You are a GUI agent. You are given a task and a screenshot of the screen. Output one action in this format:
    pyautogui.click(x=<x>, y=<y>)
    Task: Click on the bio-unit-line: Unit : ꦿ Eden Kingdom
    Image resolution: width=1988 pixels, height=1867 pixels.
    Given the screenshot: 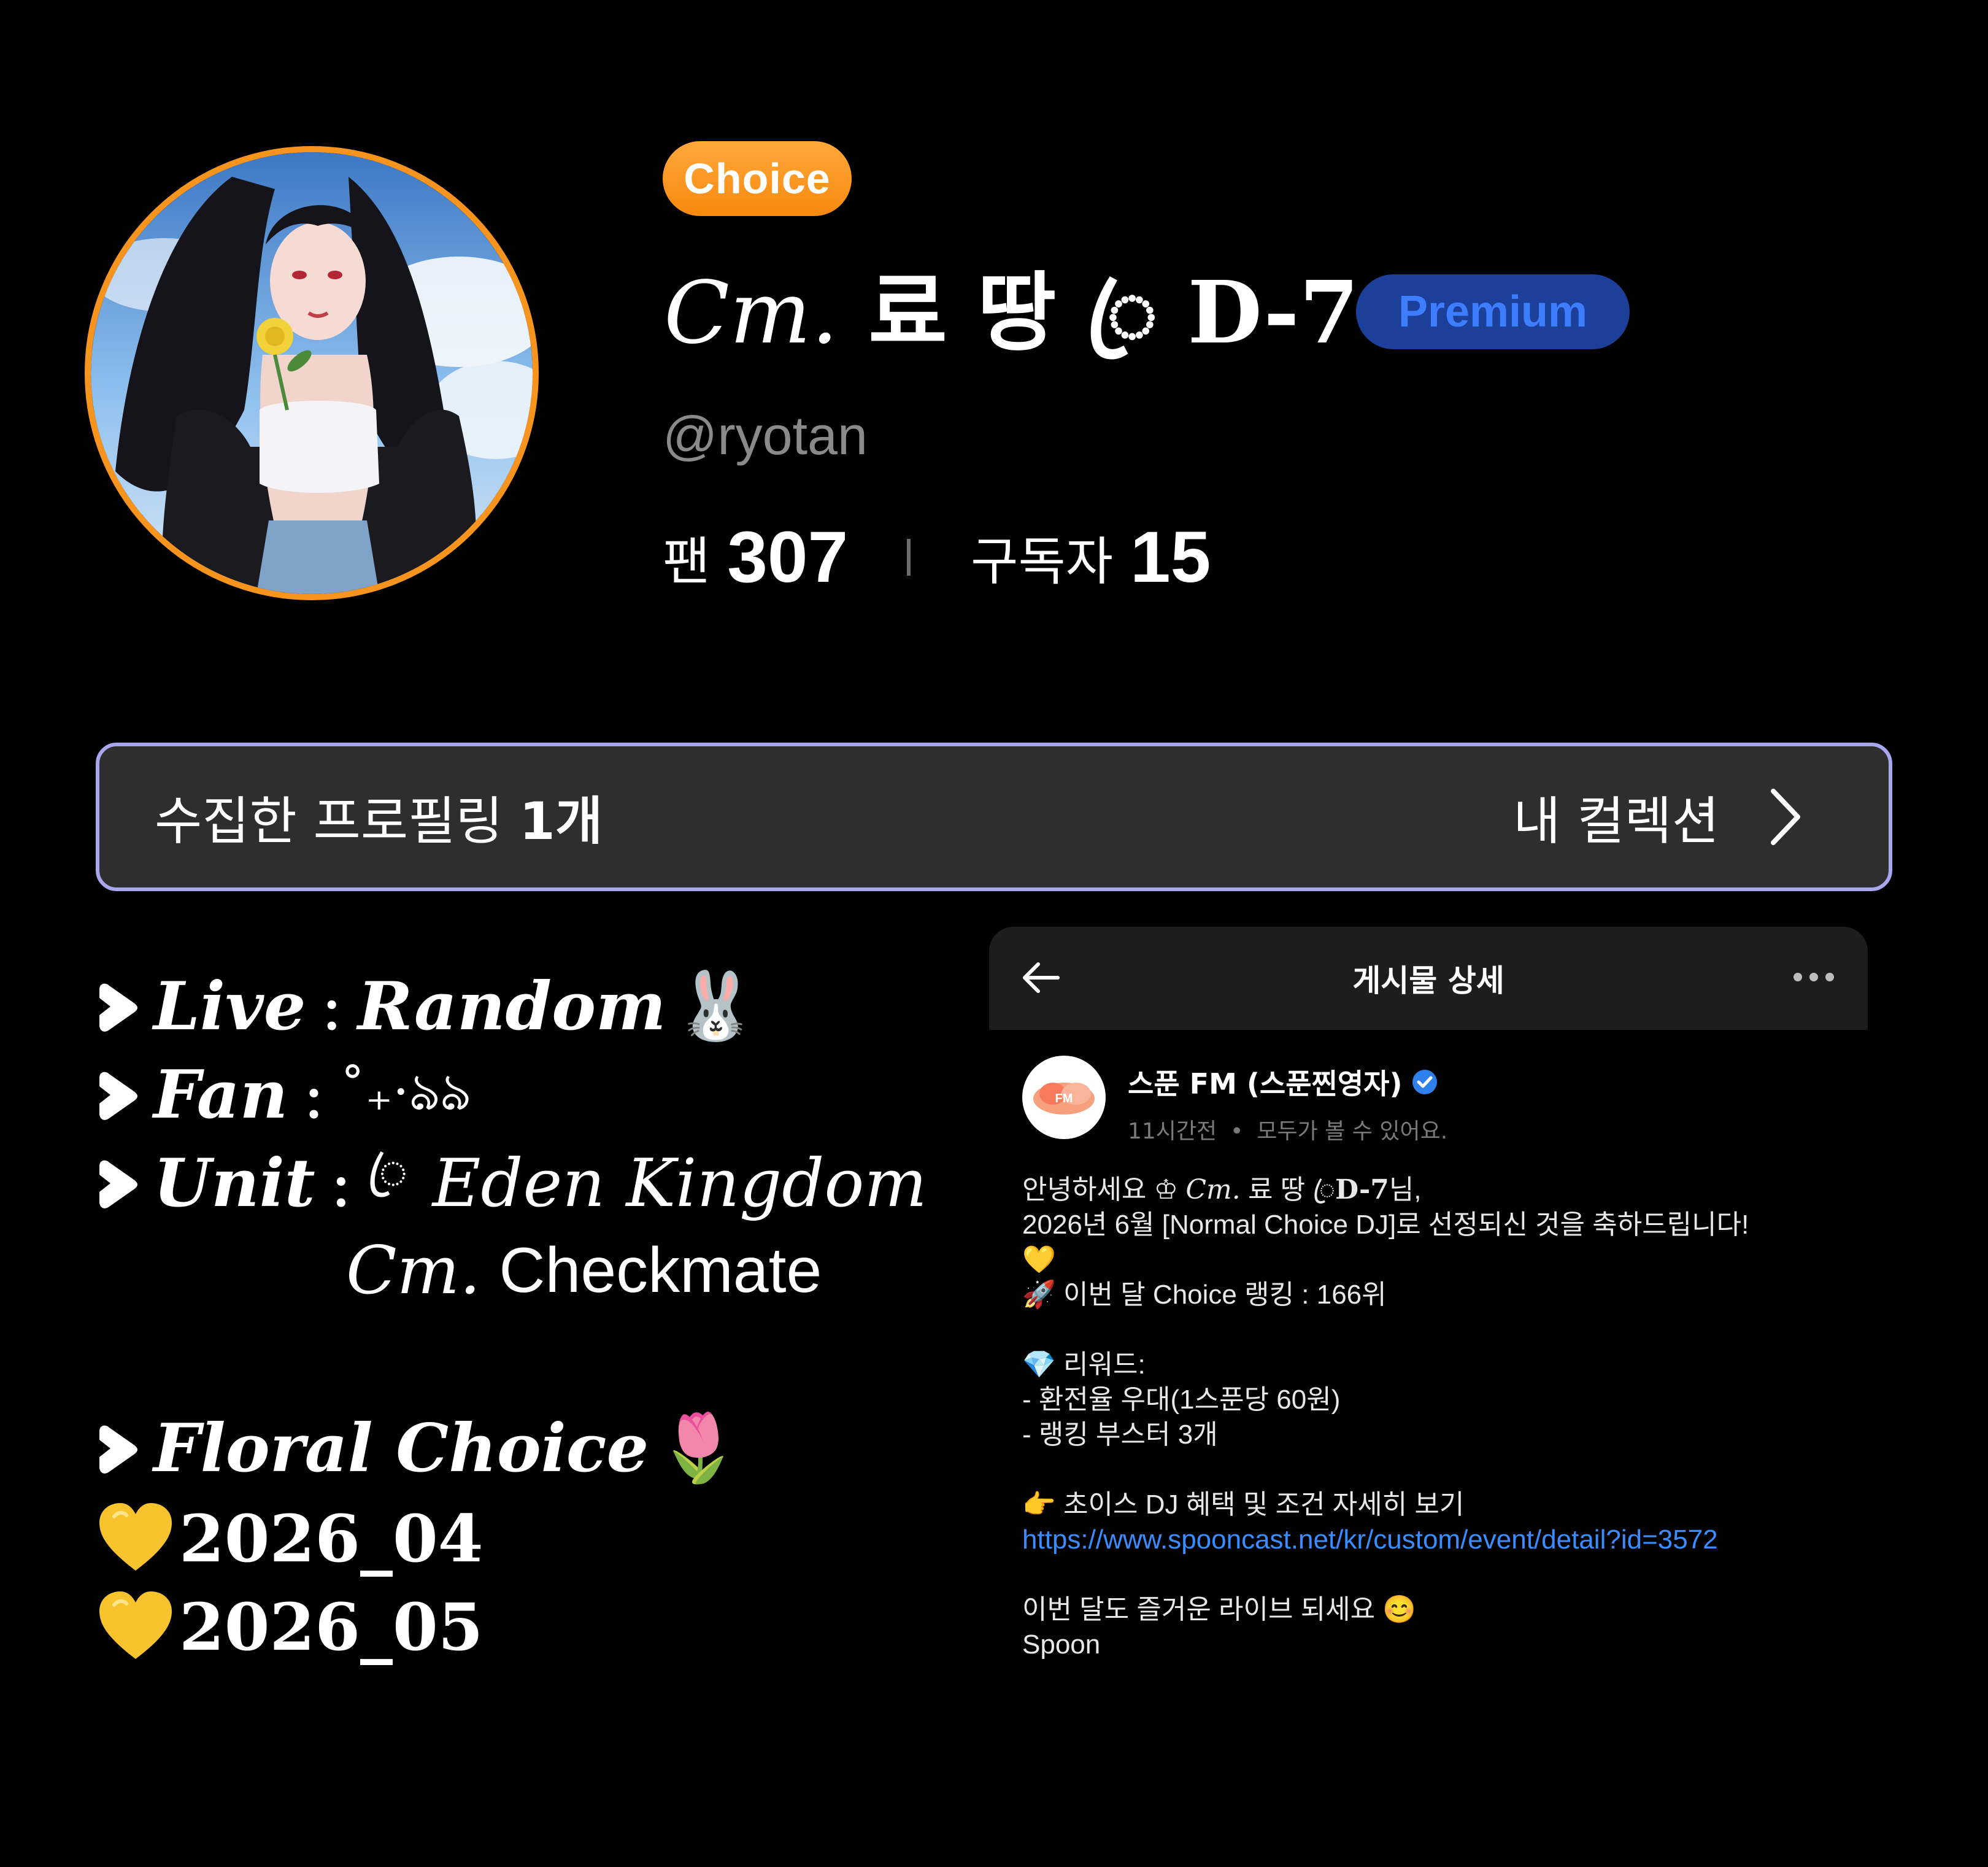 What is the action you would take?
    pyautogui.click(x=511, y=1183)
    